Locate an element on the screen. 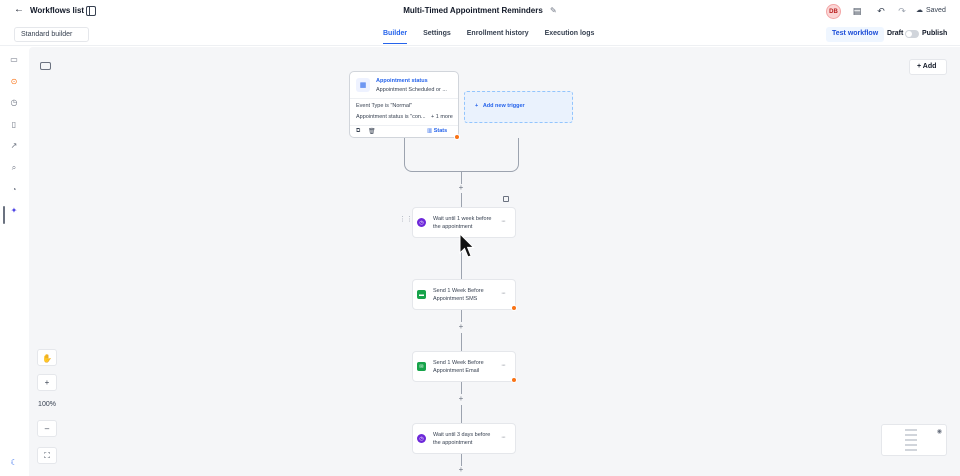 Image resolution: width=960 pixels, height=476 pixels. zoom-level: 100% is located at coordinates (47, 404).